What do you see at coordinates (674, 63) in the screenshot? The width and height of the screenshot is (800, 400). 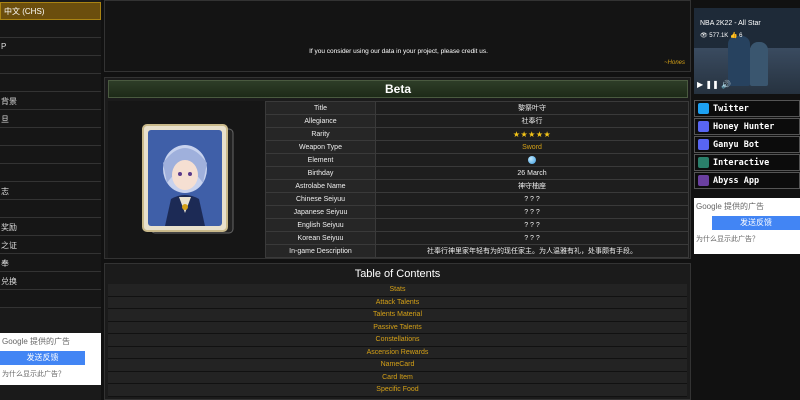 I see `credit-signature: ~Hones` at bounding box center [674, 63].